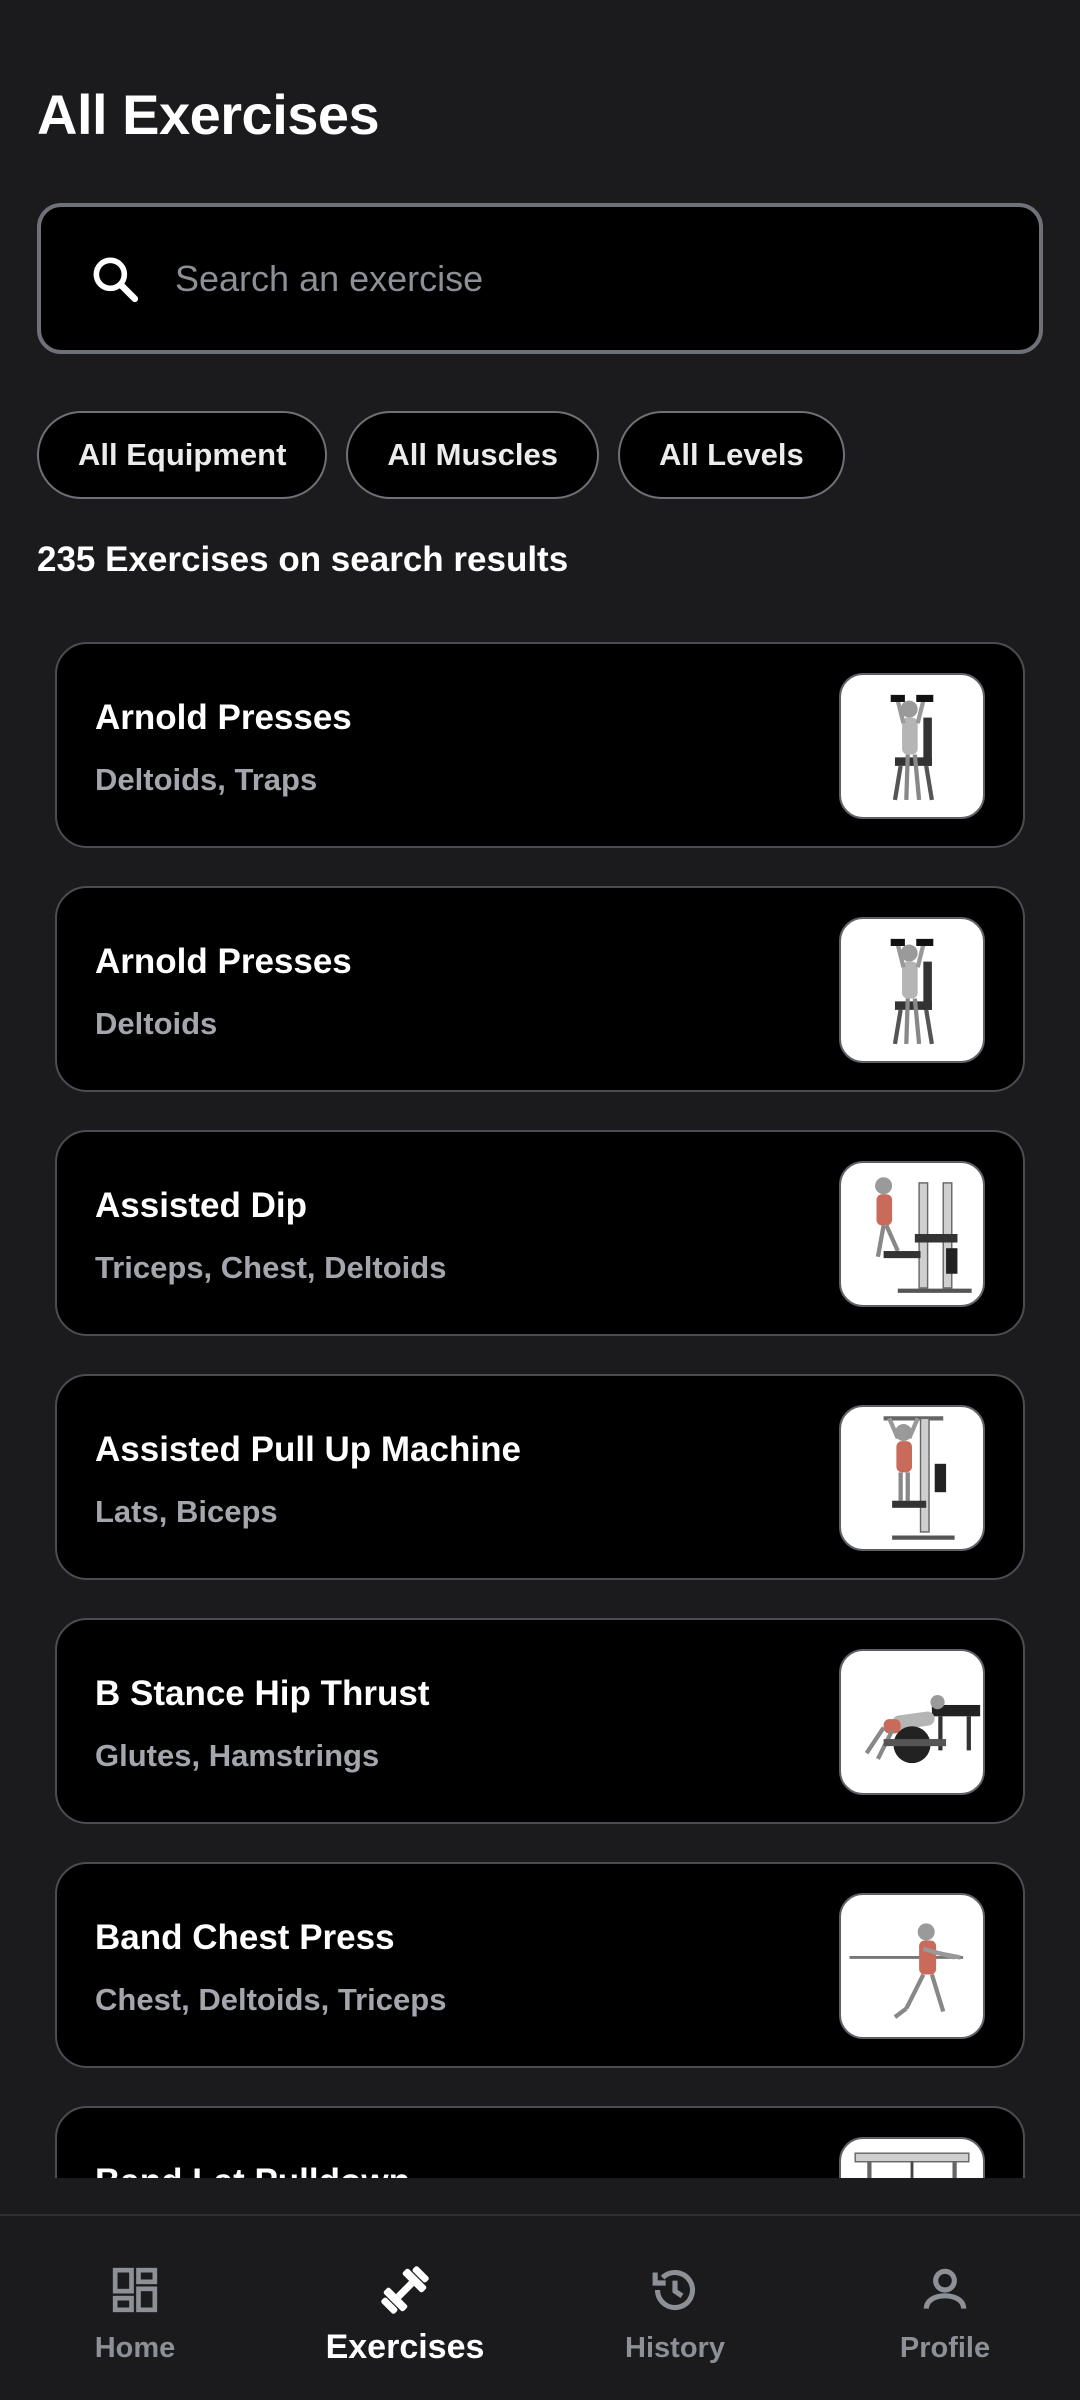  What do you see at coordinates (540, 1721) in the screenshot?
I see `exercise-card: B Stance Hip Thrust Glutes, Hamstrings` at bounding box center [540, 1721].